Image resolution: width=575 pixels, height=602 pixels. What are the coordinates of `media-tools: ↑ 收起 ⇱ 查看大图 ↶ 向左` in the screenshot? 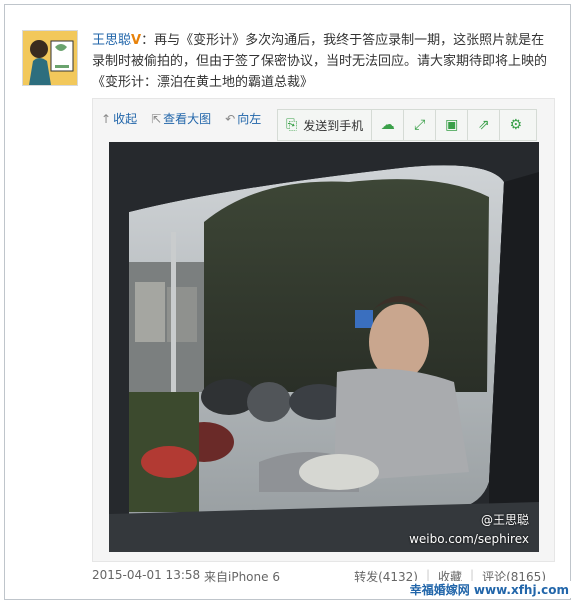 It's located at (181, 118).